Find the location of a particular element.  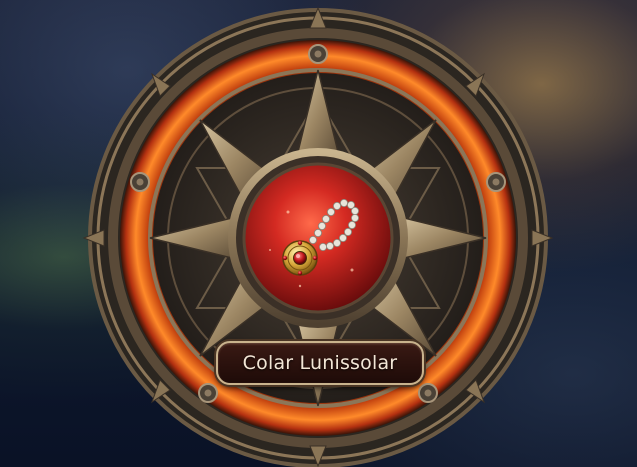

item-name-label: Colar Lunissolar is located at coordinates (320, 363).